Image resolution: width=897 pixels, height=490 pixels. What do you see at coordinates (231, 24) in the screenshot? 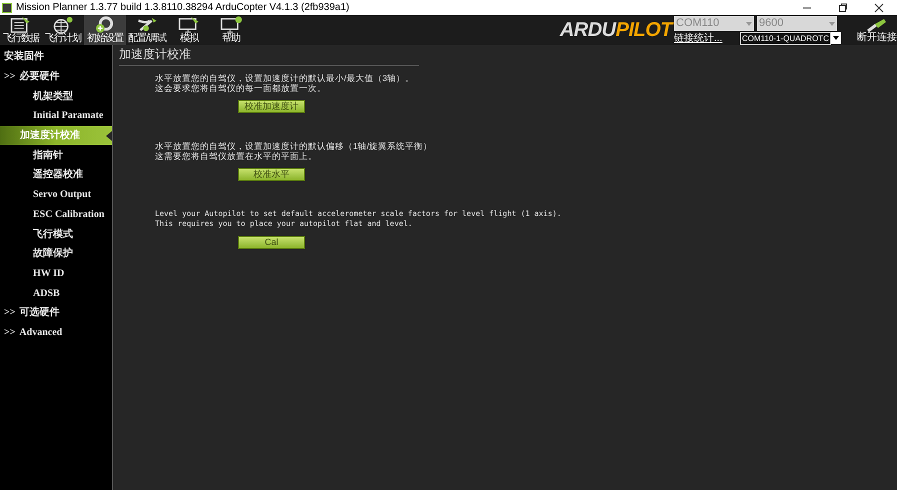
I see `help-monitor-icon` at bounding box center [231, 24].